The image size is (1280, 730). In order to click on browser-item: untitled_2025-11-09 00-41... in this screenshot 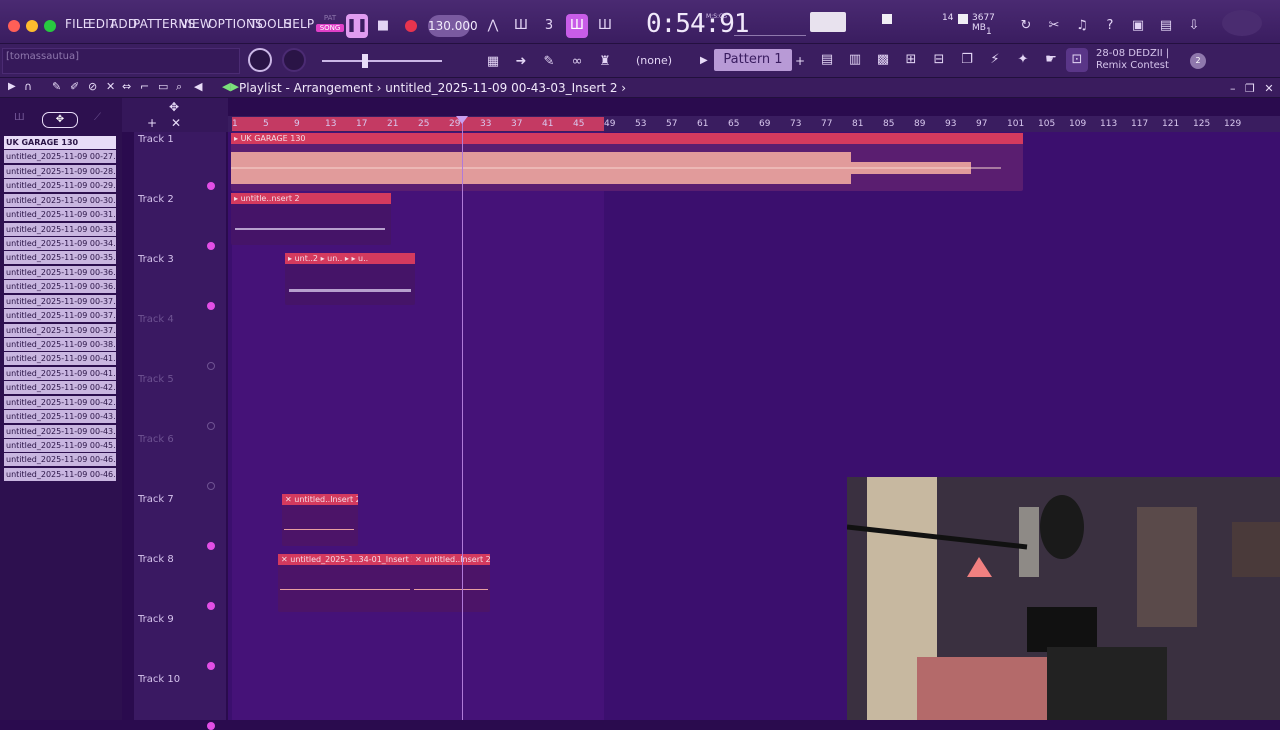, I will do `click(60, 373)`.